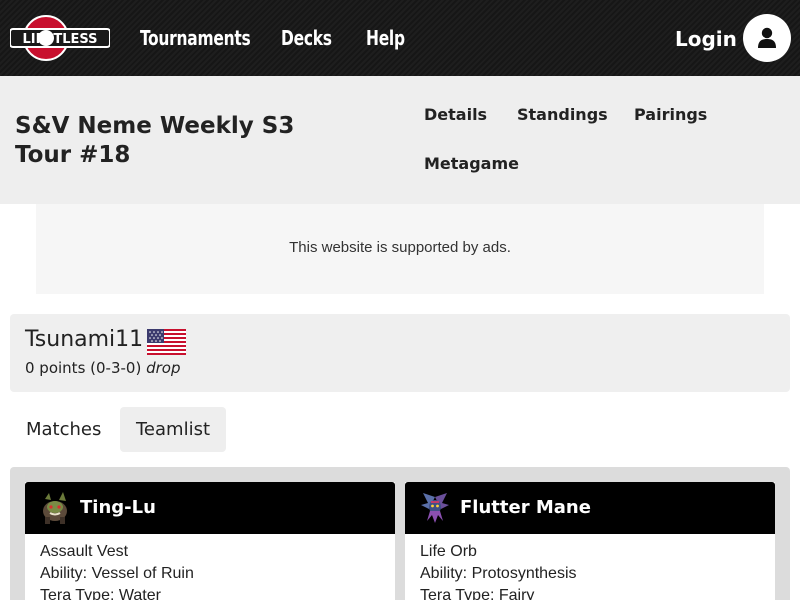 Image resolution: width=800 pixels, height=600 pixels. What do you see at coordinates (706, 39) in the screenshot?
I see `login-link: Login` at bounding box center [706, 39].